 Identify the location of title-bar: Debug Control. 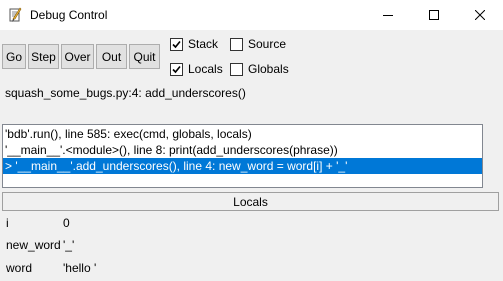
(251, 15).